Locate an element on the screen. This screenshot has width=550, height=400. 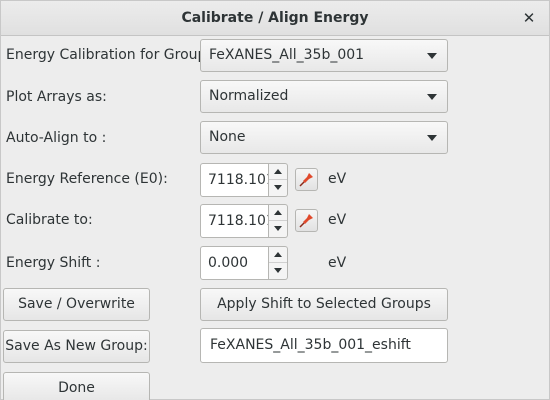
e0-input: 7118.101 is located at coordinates (234, 180).